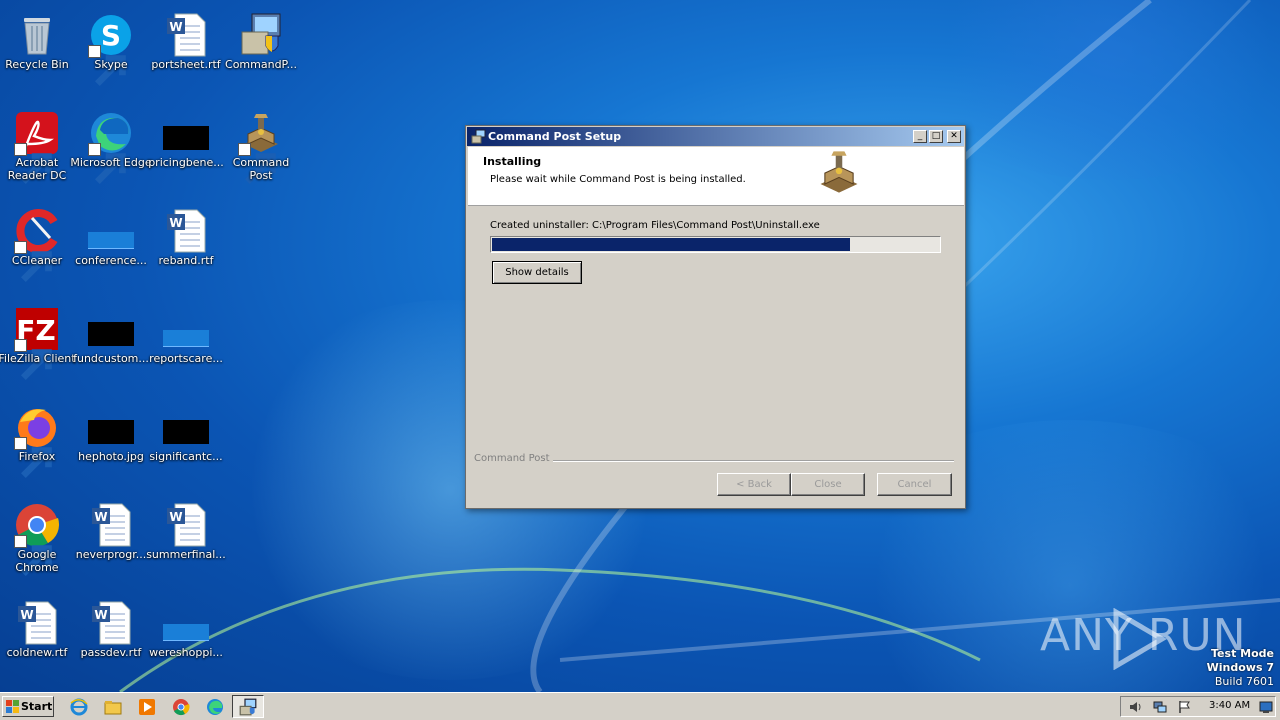 This screenshot has width=1280, height=720. Describe the element at coordinates (111, 162) in the screenshot. I see `icon-label: Microsoft Edge` at that location.